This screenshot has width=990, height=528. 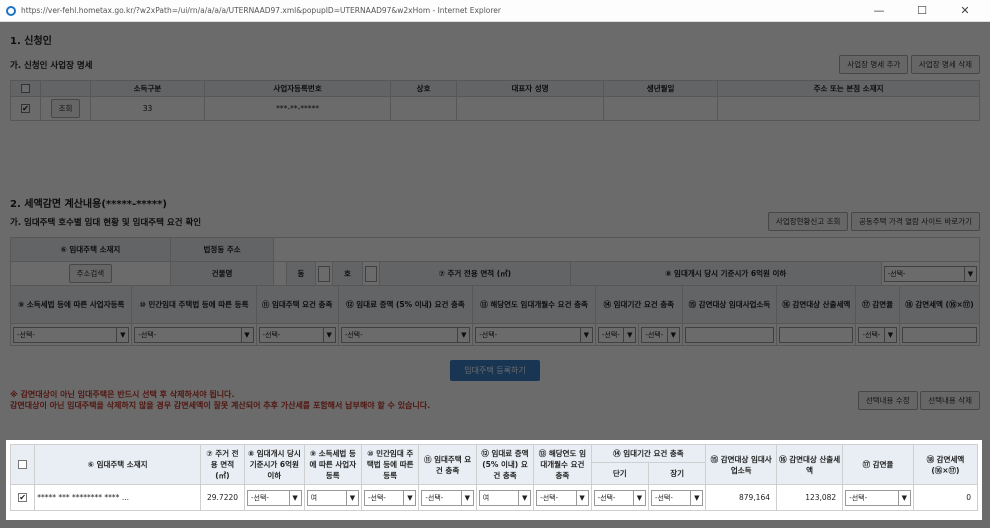 What do you see at coordinates (297, 108) in the screenshot?
I see `bizno-value: ***-**-*****` at bounding box center [297, 108].